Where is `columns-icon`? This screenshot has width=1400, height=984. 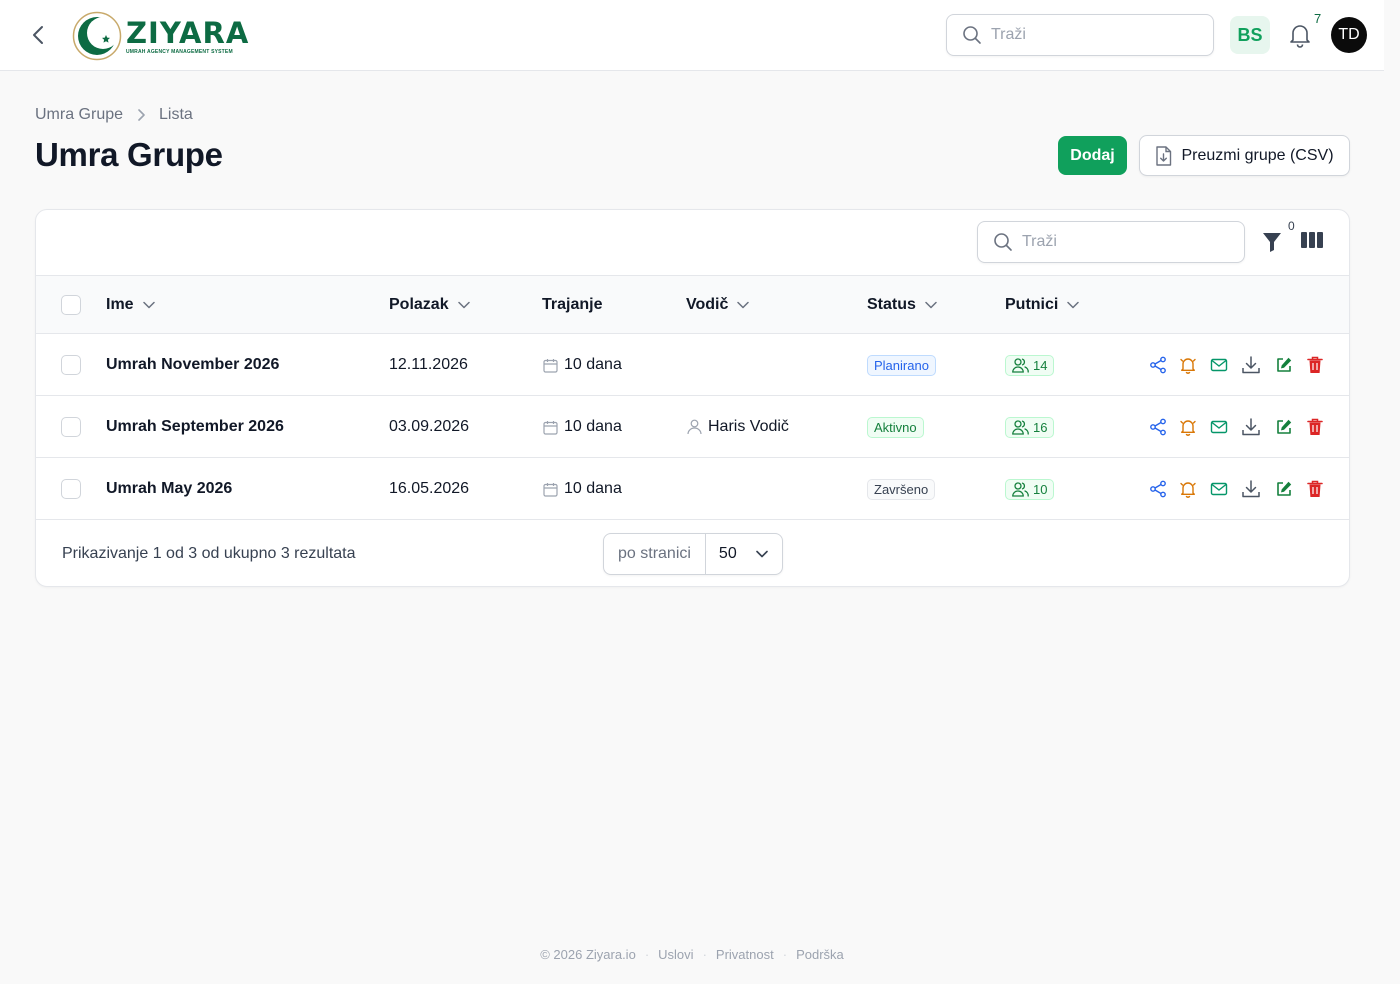 columns-icon is located at coordinates (1312, 242).